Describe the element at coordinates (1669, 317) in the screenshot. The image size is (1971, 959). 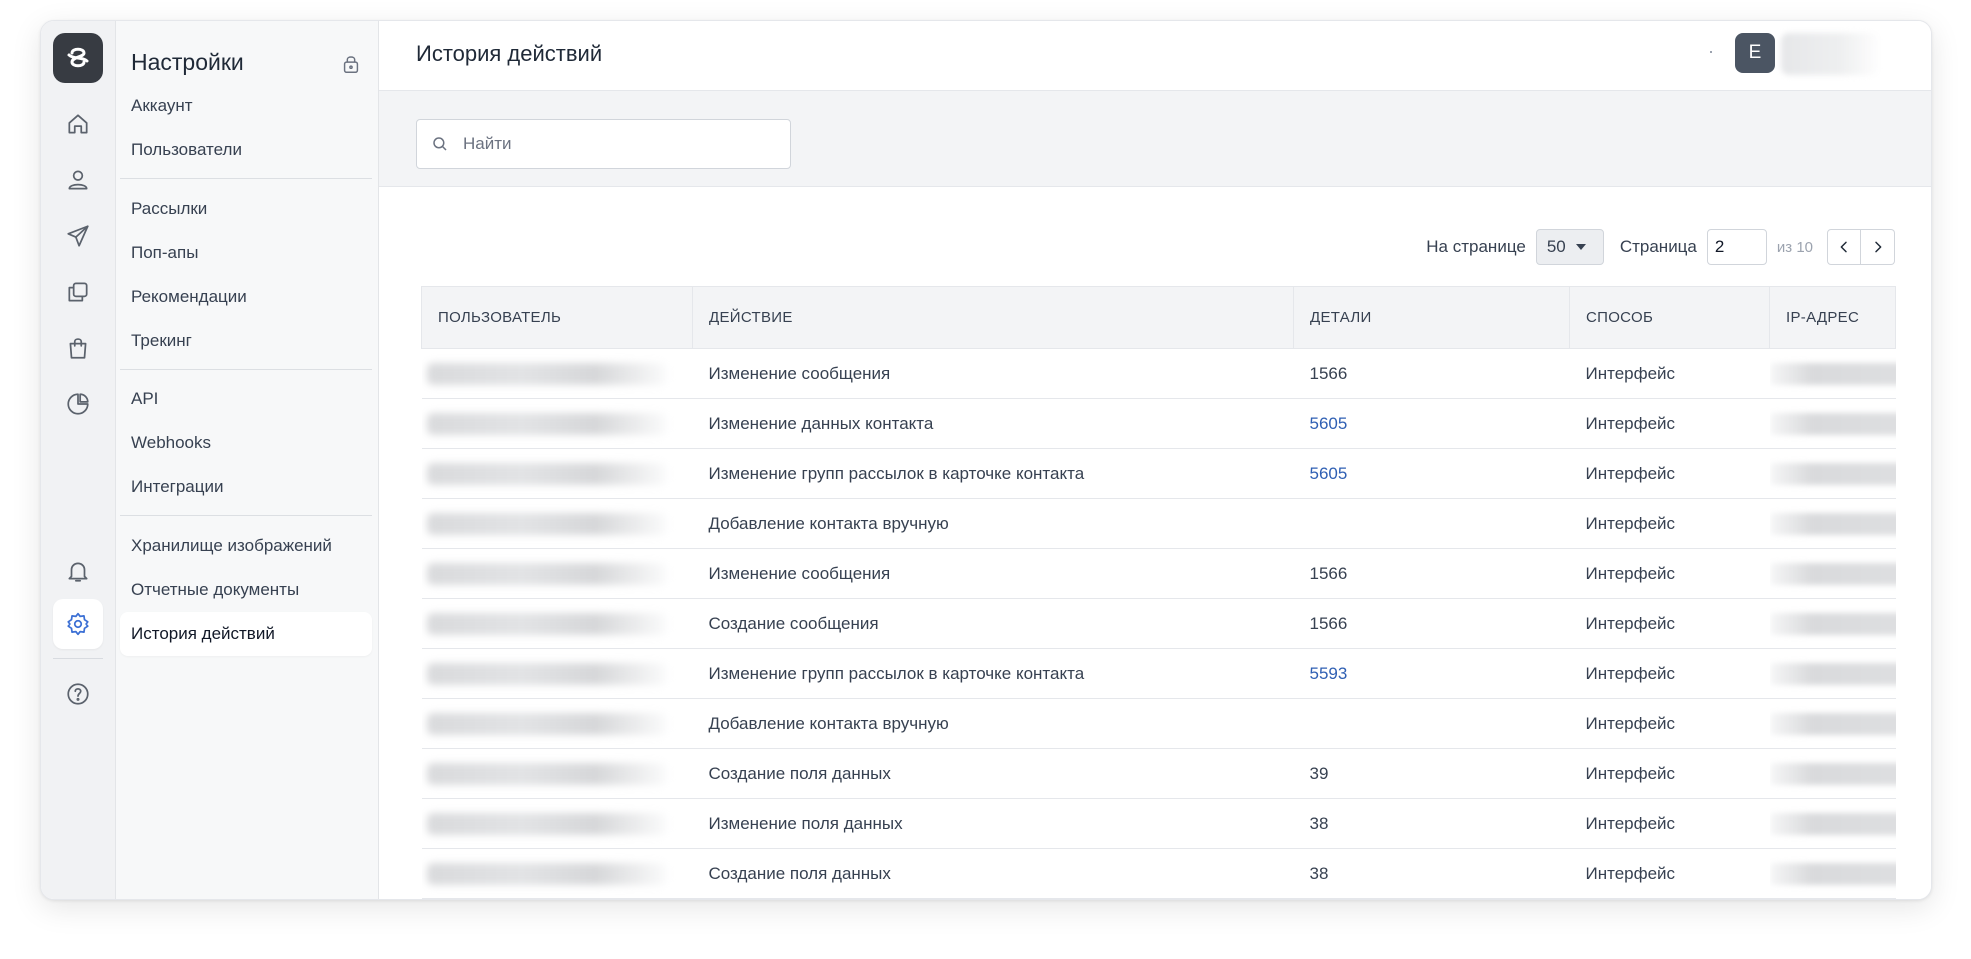
I see `column-header-method: СПОСОБ` at that location.